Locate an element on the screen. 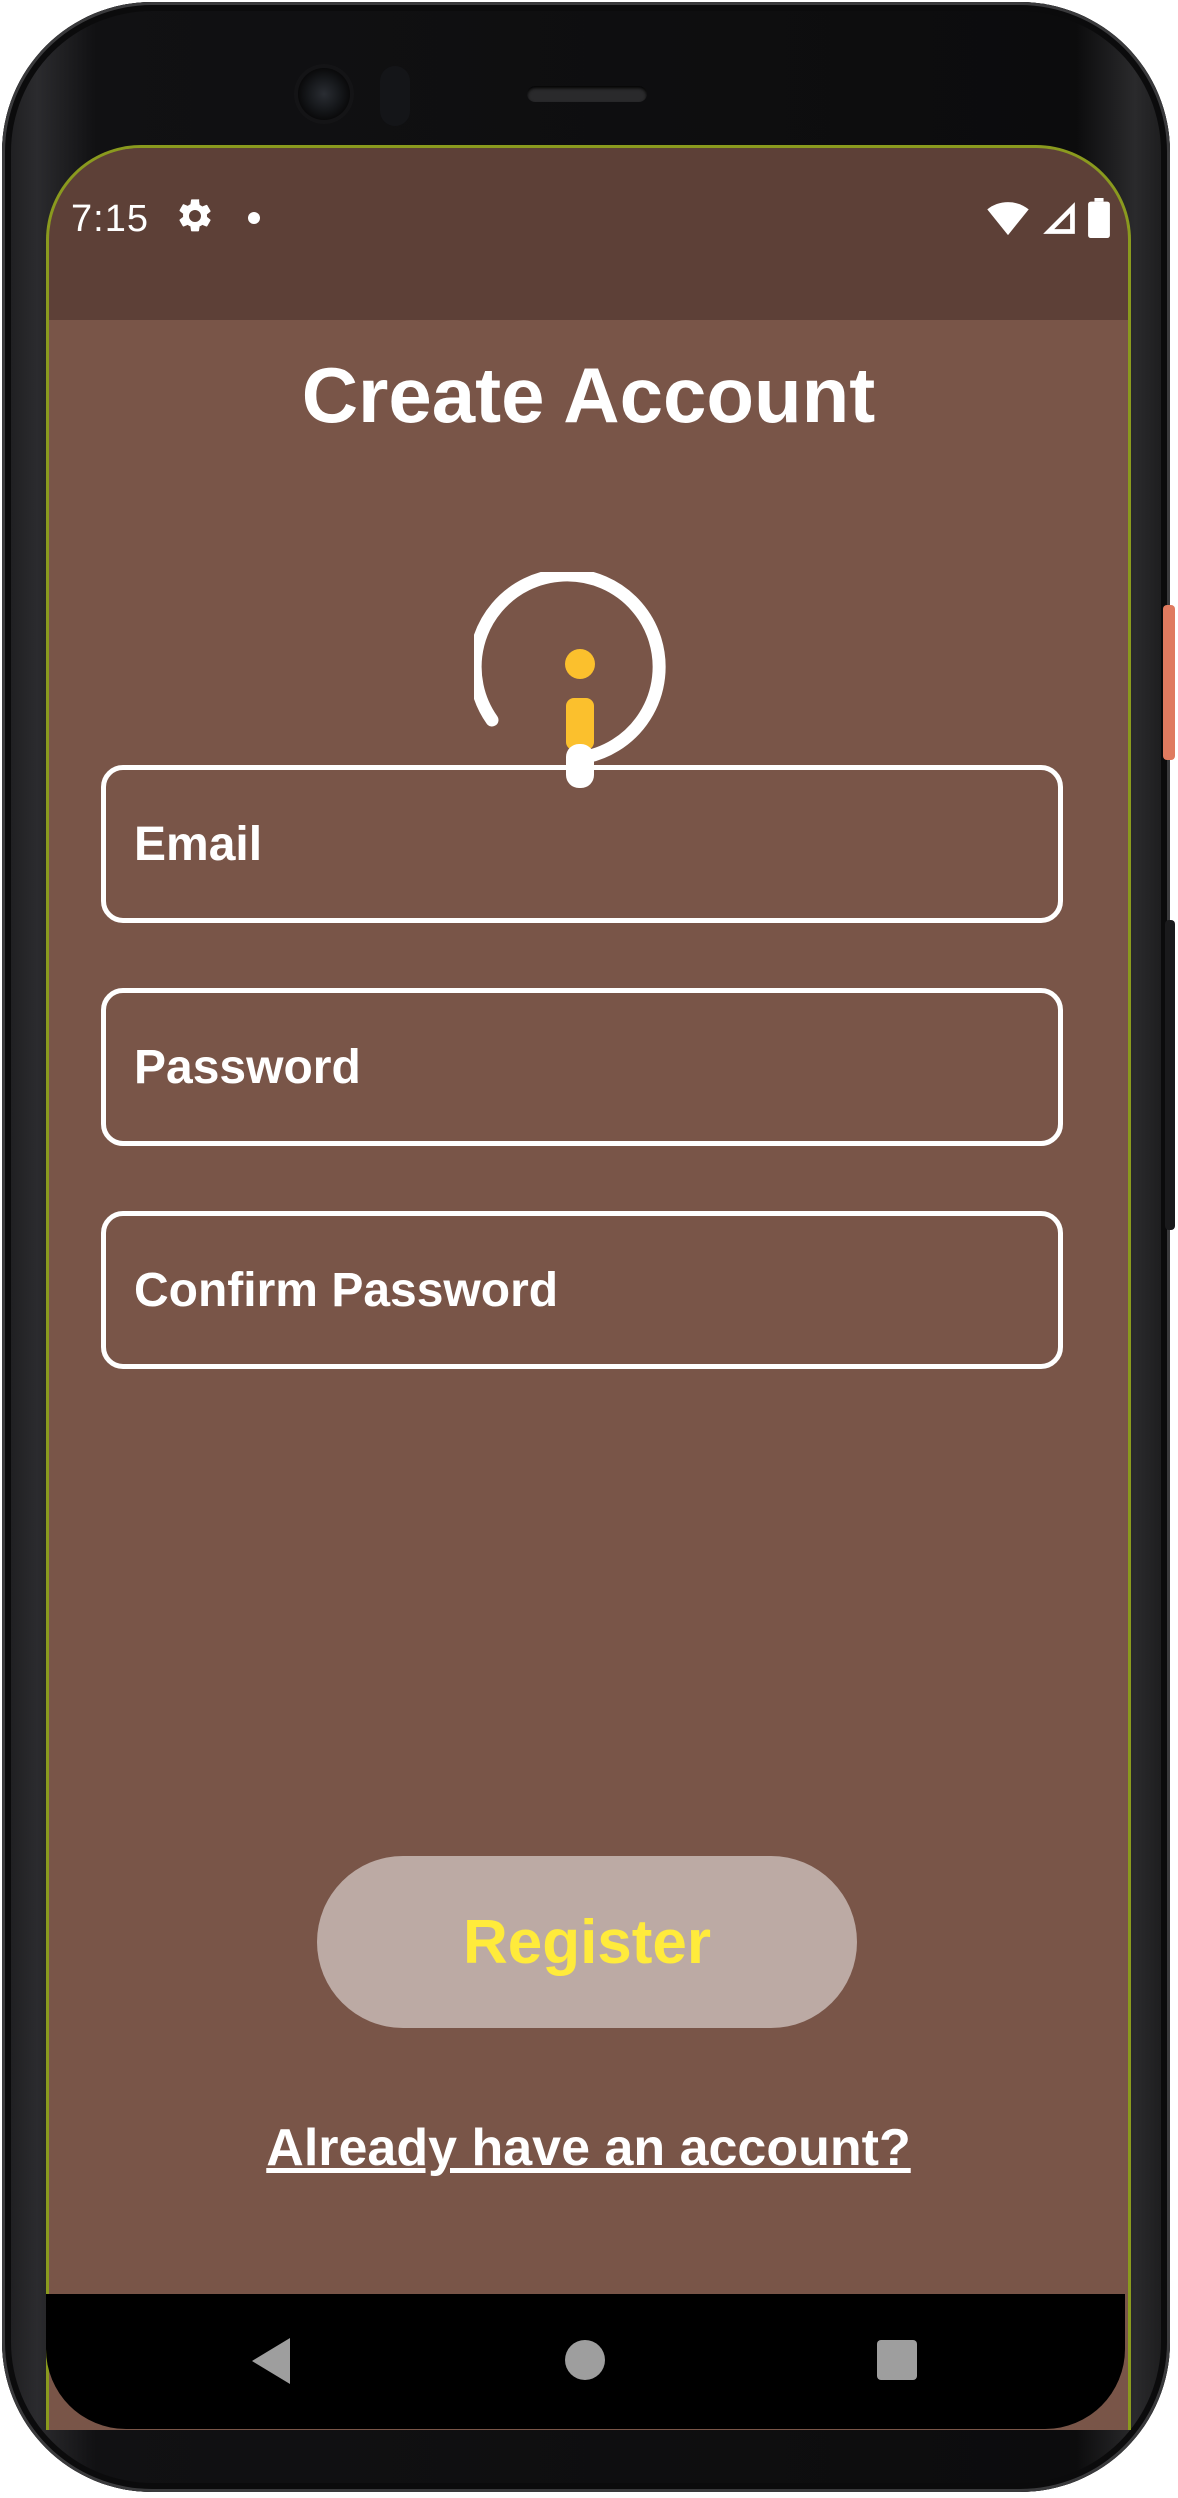  proximity-sensor is located at coordinates (395, 96).